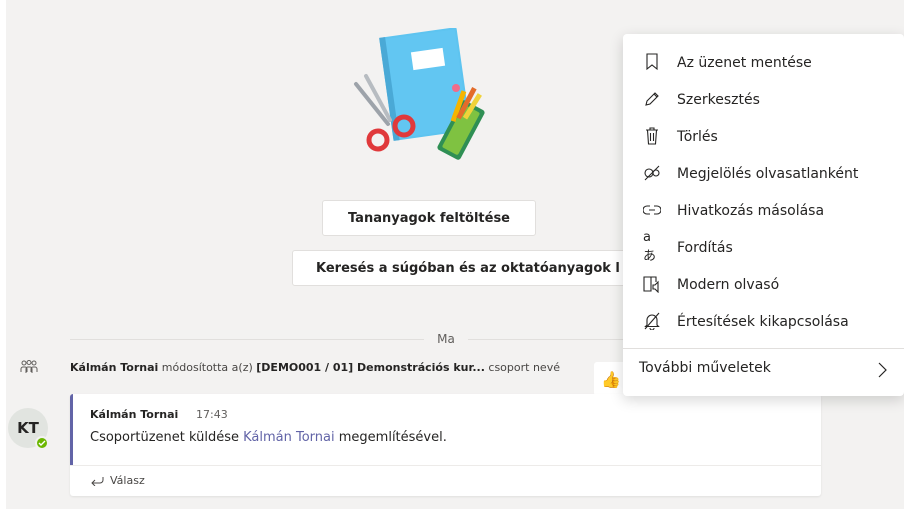  What do you see at coordinates (42, 443) in the screenshot?
I see `presence-available-icon` at bounding box center [42, 443].